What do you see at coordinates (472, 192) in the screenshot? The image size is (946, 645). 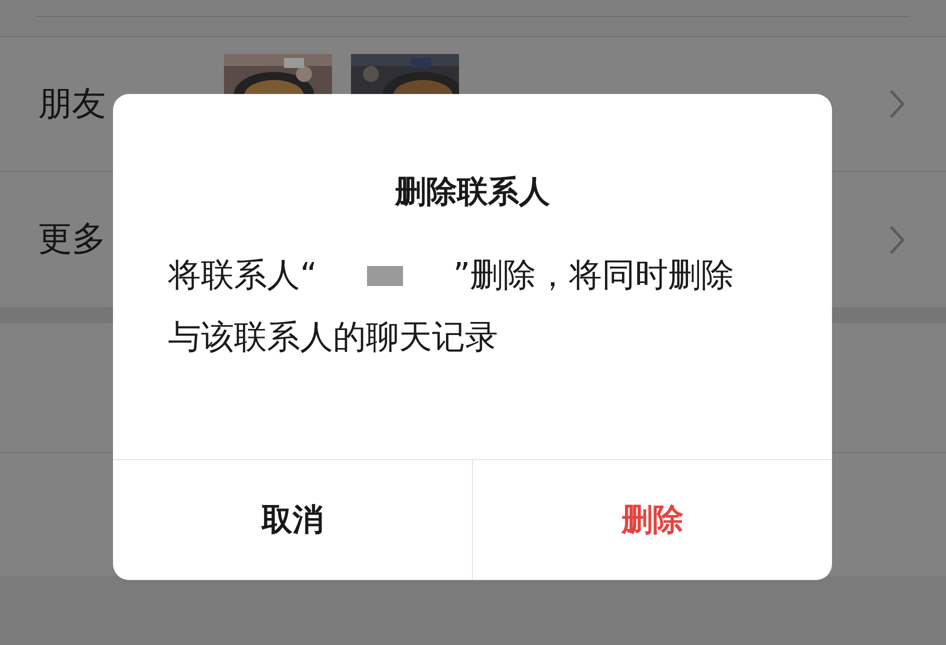 I see `dialog-title: 删除联系人` at bounding box center [472, 192].